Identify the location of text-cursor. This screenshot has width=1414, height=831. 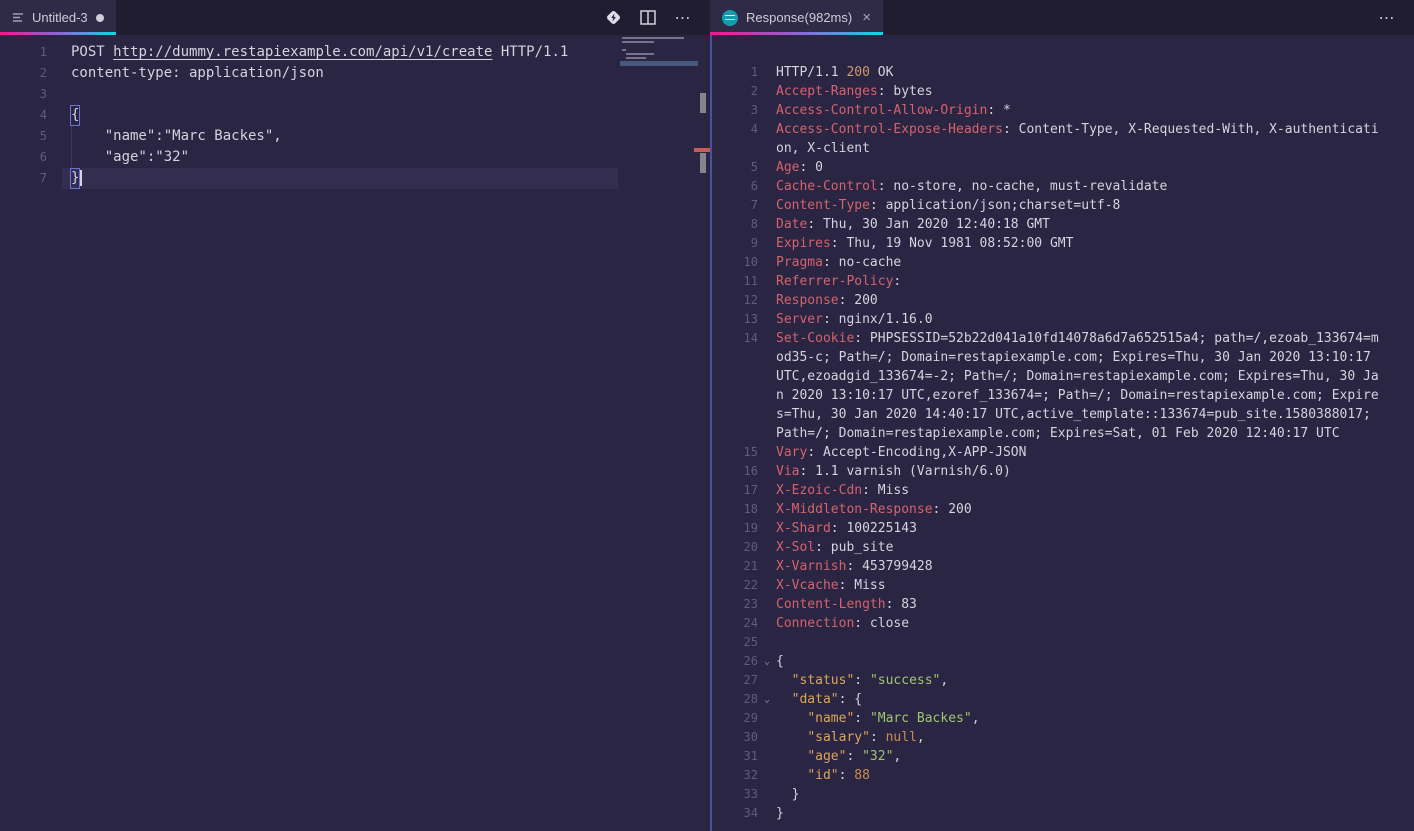
(81, 178).